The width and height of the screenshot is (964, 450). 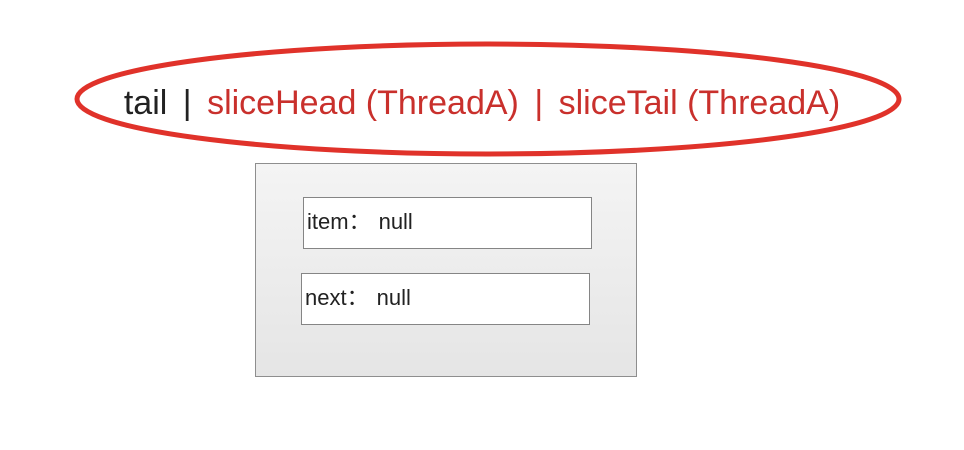 What do you see at coordinates (326, 297) in the screenshot?
I see `next-key: next` at bounding box center [326, 297].